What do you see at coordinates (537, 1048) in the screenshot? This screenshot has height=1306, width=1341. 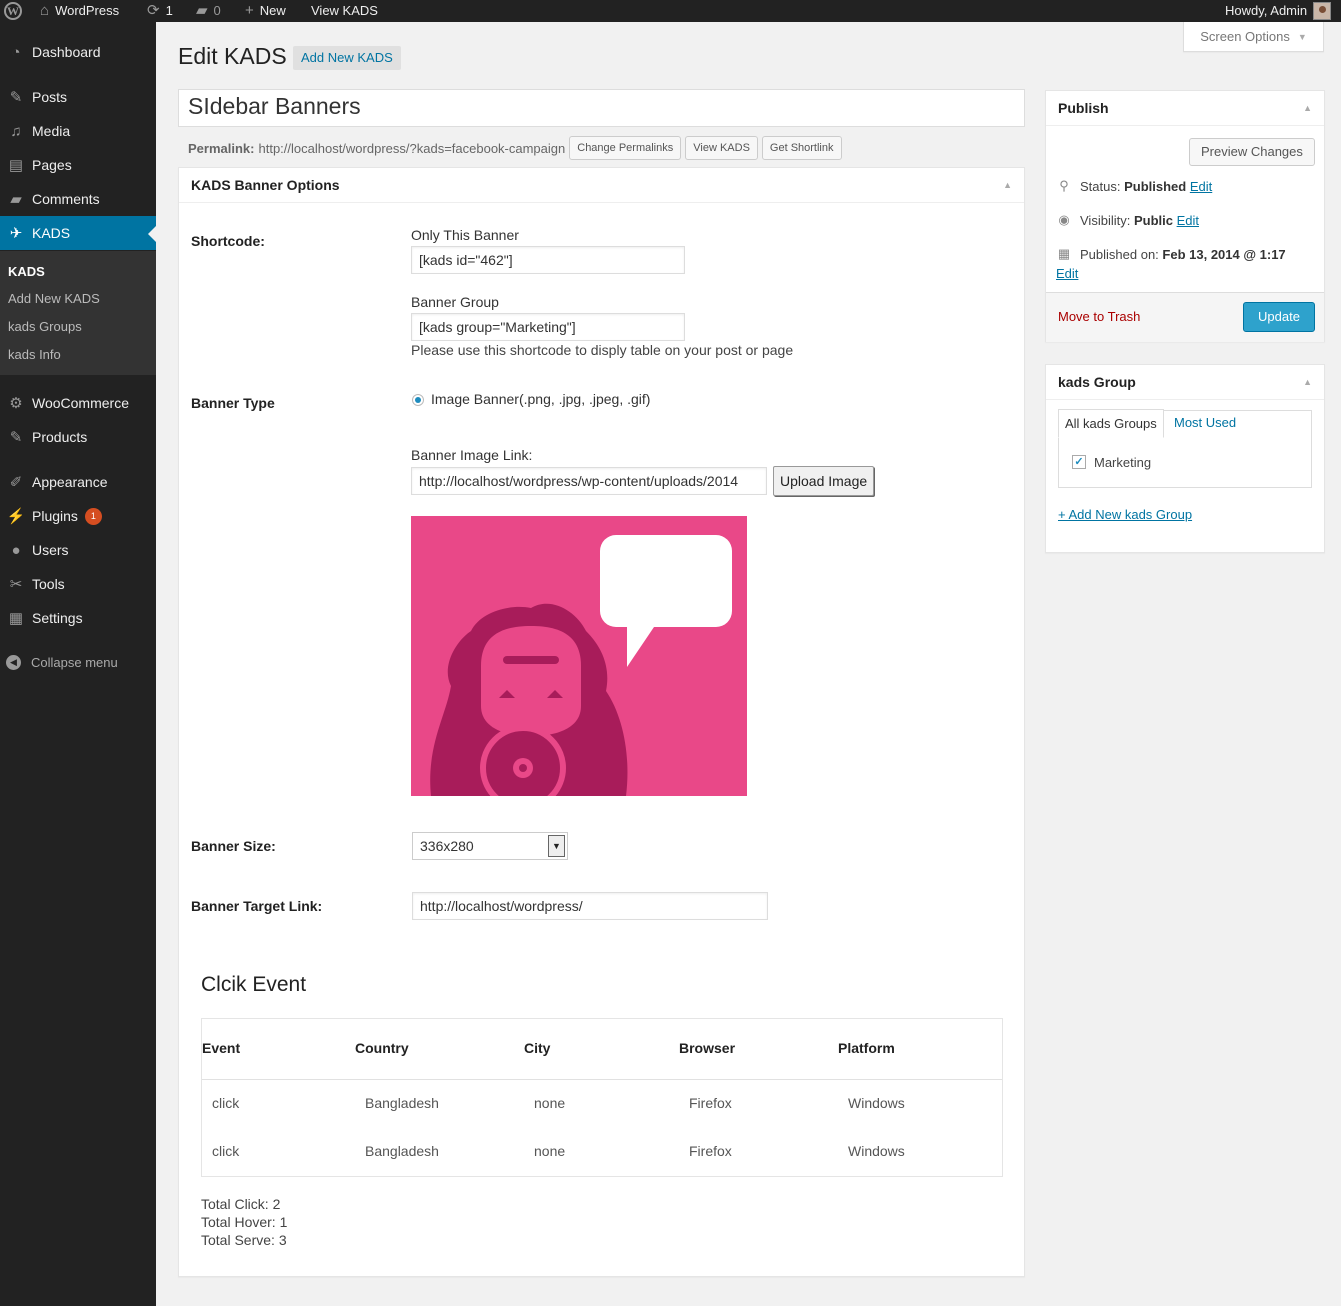 I see `table-header-city: City` at bounding box center [537, 1048].